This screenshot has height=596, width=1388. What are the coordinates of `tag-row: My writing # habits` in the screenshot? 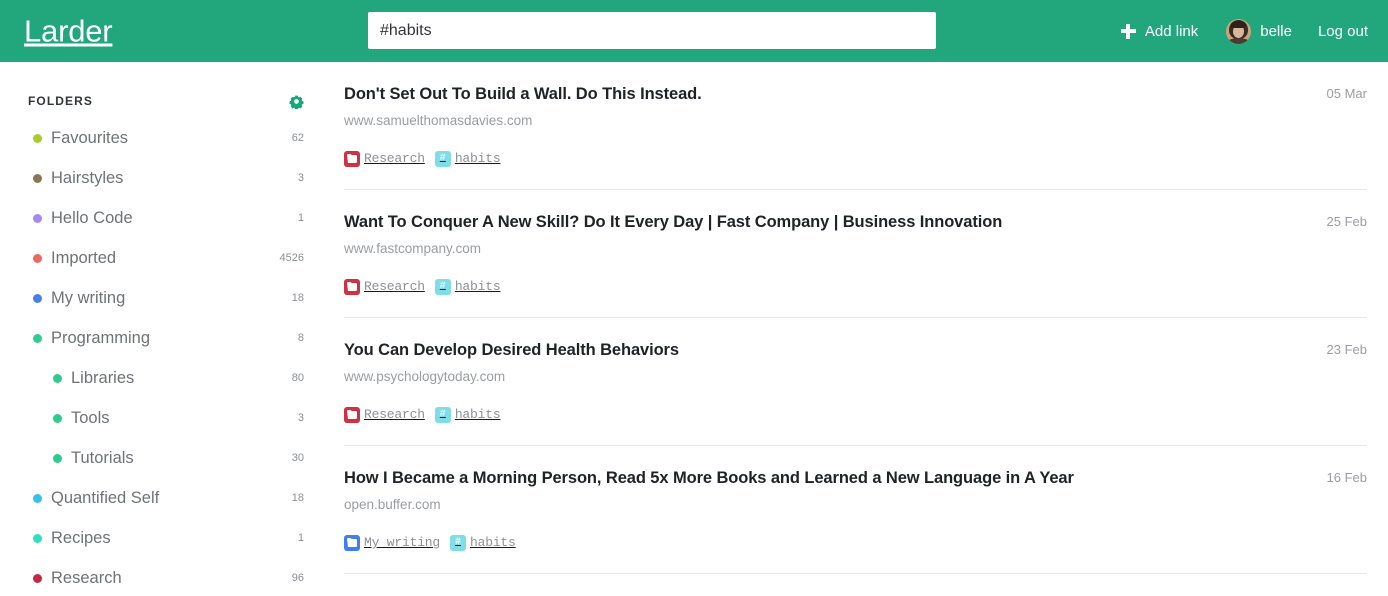 It's located at (855, 542).